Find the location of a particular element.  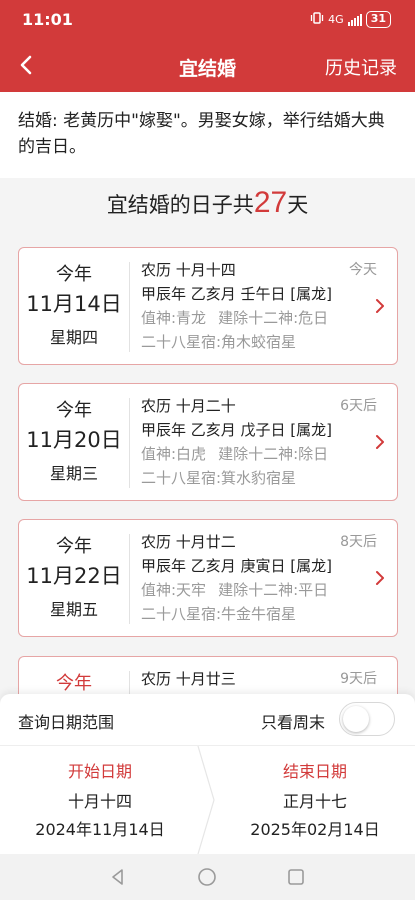

day-weekday: 星期四 is located at coordinates (73, 337).